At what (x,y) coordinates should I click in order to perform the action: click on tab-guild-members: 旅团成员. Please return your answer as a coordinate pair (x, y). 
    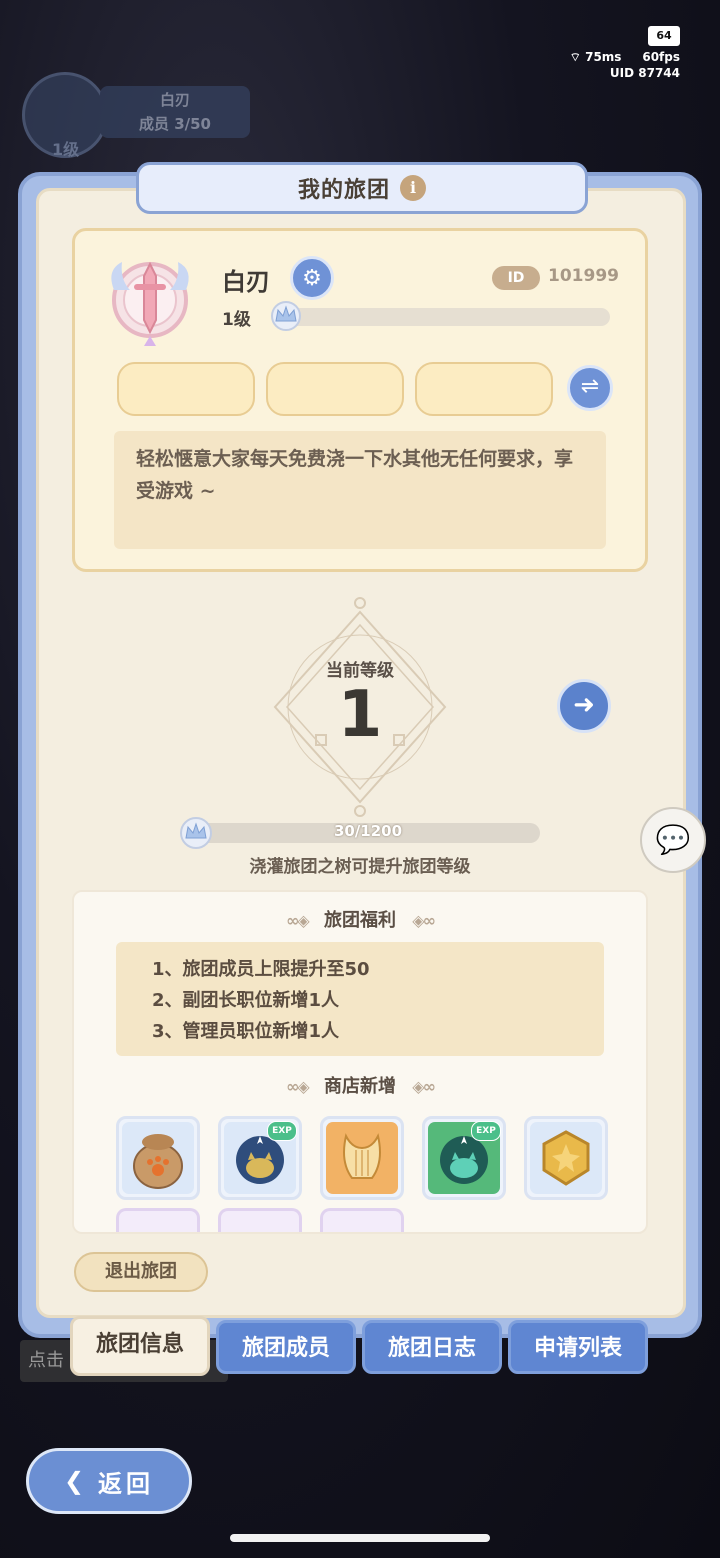
    Looking at the image, I should click on (286, 1347).